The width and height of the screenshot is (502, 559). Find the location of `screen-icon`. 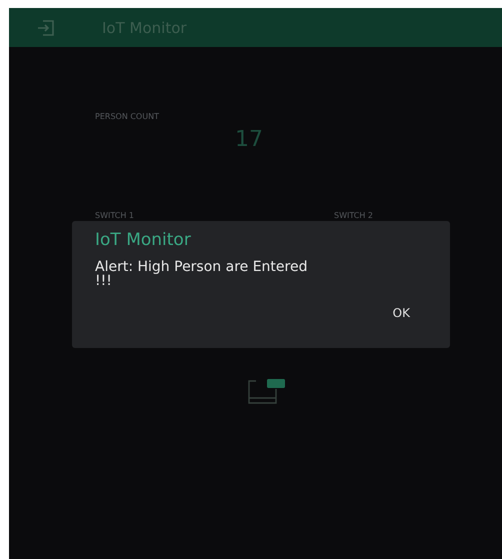

screen-icon is located at coordinates (267, 392).